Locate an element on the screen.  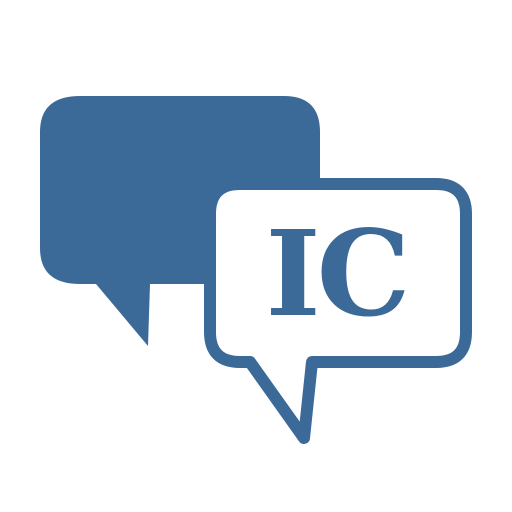
logo-monogram: IC is located at coordinates (335, 273).